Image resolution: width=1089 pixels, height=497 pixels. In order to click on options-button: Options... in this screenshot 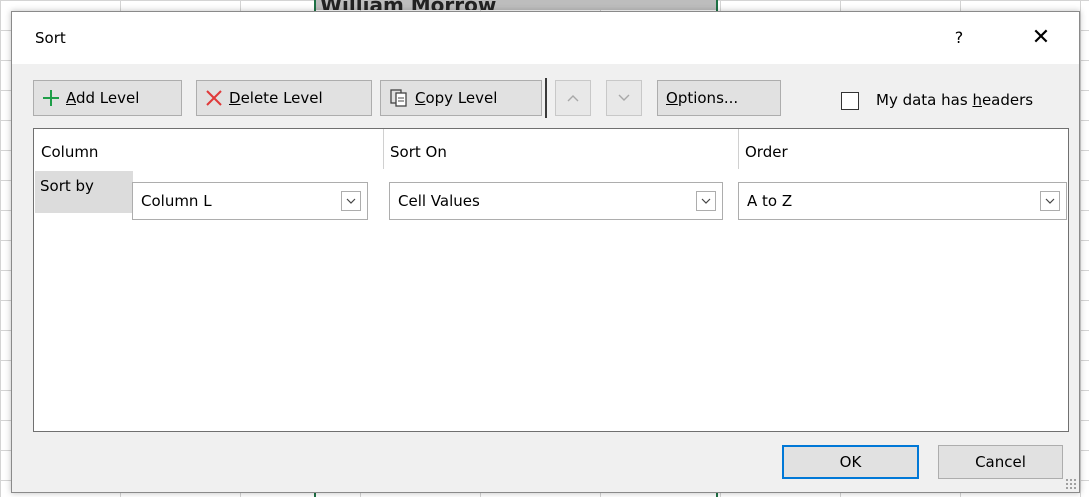, I will do `click(719, 98)`.